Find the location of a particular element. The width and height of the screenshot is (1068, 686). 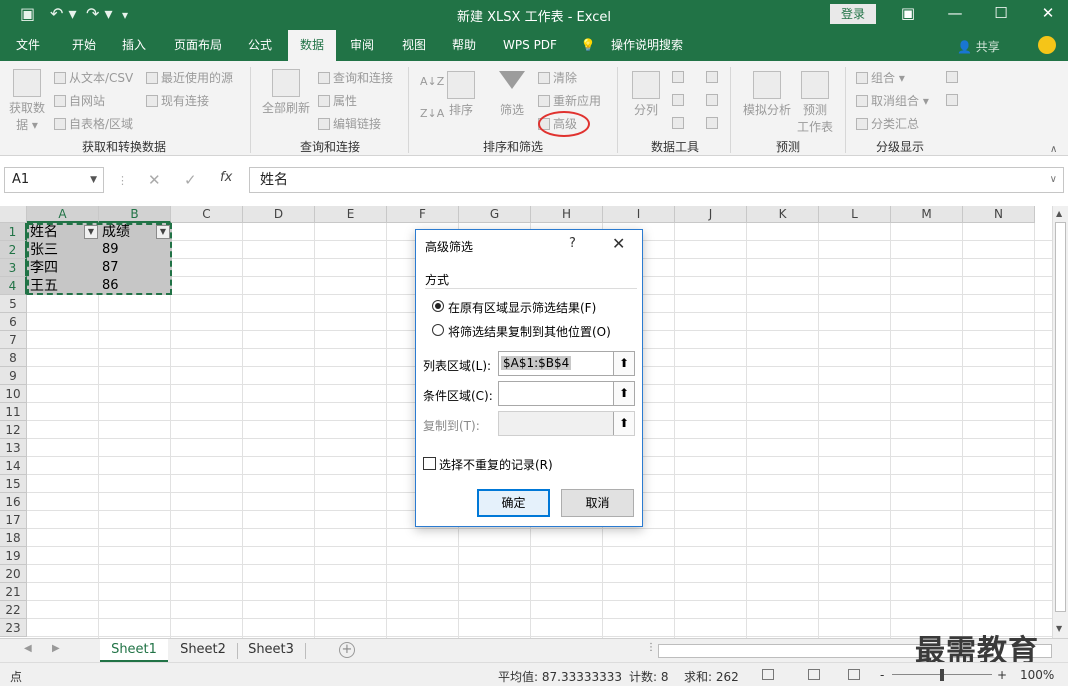

criteria-range-input: ⬆ is located at coordinates (566, 393).